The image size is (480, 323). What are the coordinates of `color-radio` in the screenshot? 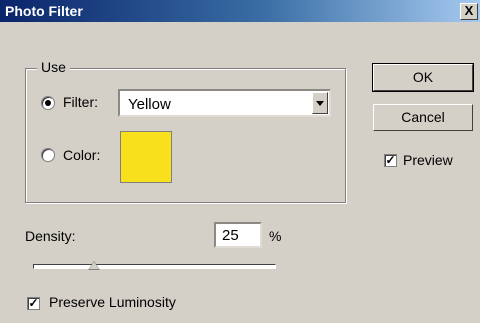 It's located at (48, 155).